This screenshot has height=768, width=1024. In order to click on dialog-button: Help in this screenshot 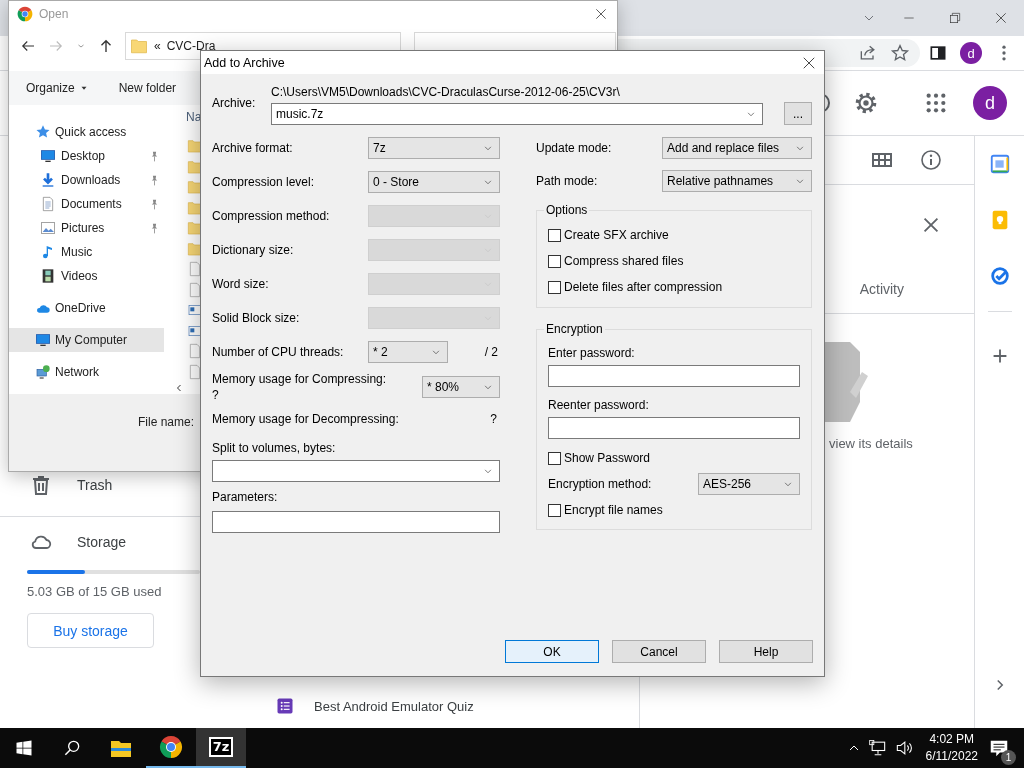, I will do `click(766, 651)`.